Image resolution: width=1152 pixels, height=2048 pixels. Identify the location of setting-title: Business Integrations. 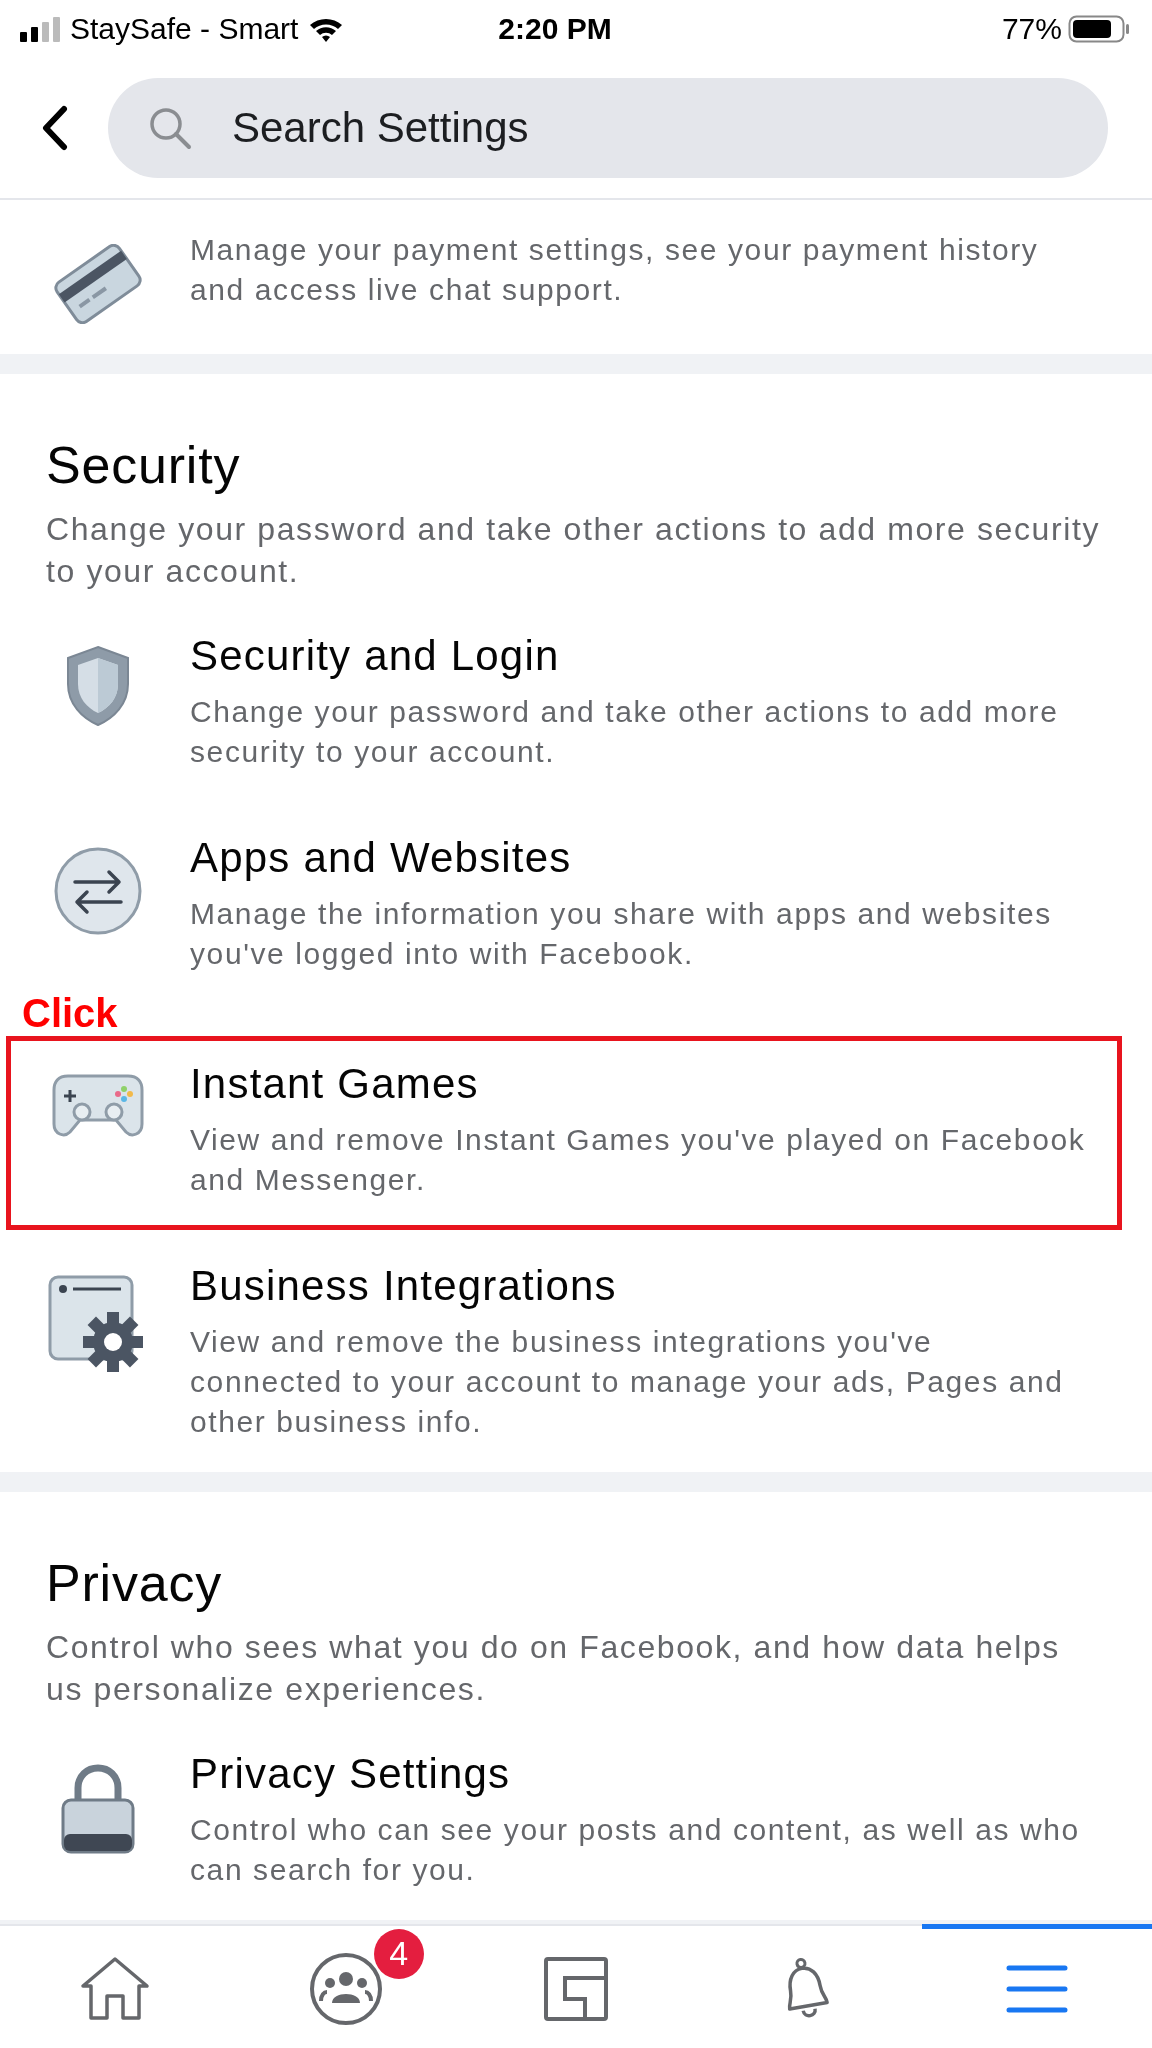
(641, 1286).